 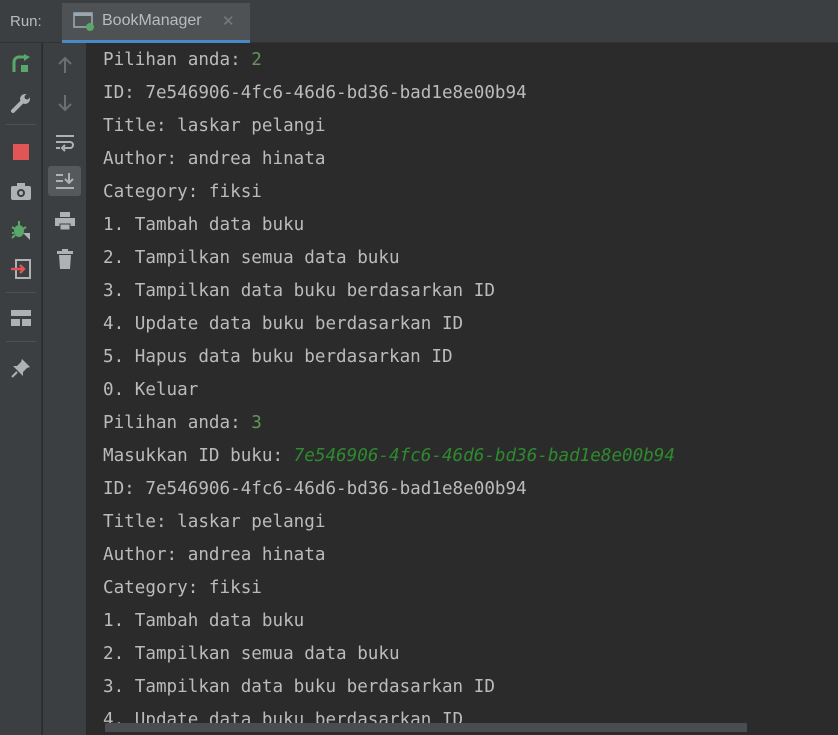 What do you see at coordinates (21, 368) in the screenshot?
I see `pin-icon` at bounding box center [21, 368].